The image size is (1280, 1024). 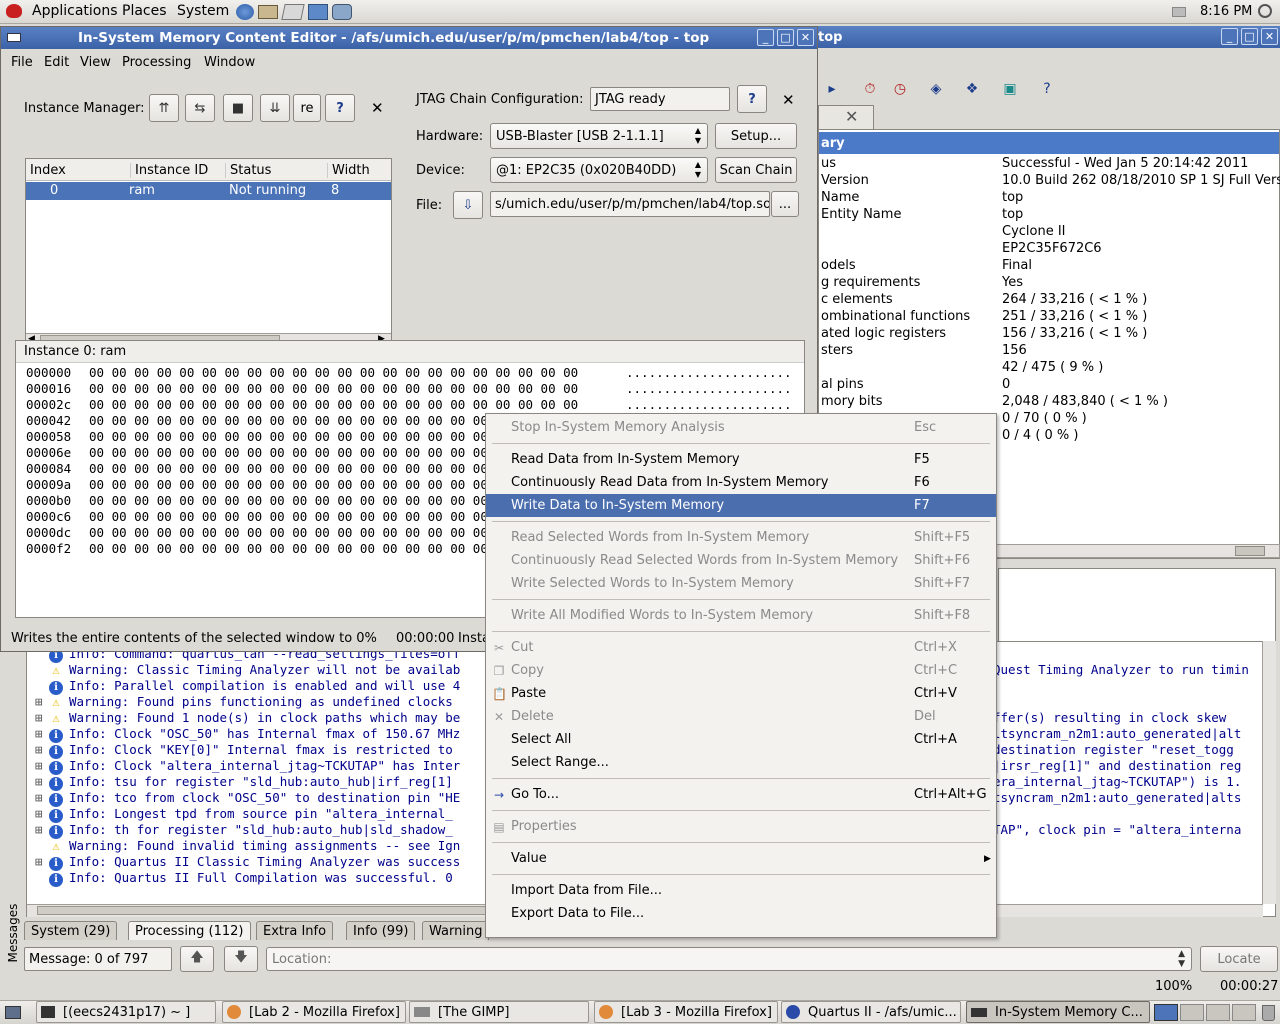 I want to click on close-report-icon: ✕, so click(x=851, y=116).